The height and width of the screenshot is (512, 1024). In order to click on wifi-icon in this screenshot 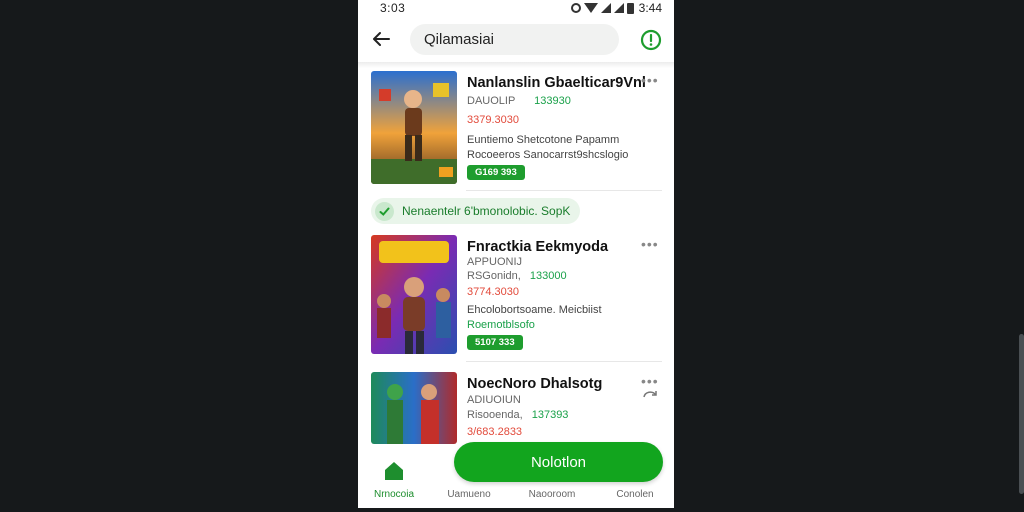, I will do `click(590, 8)`.